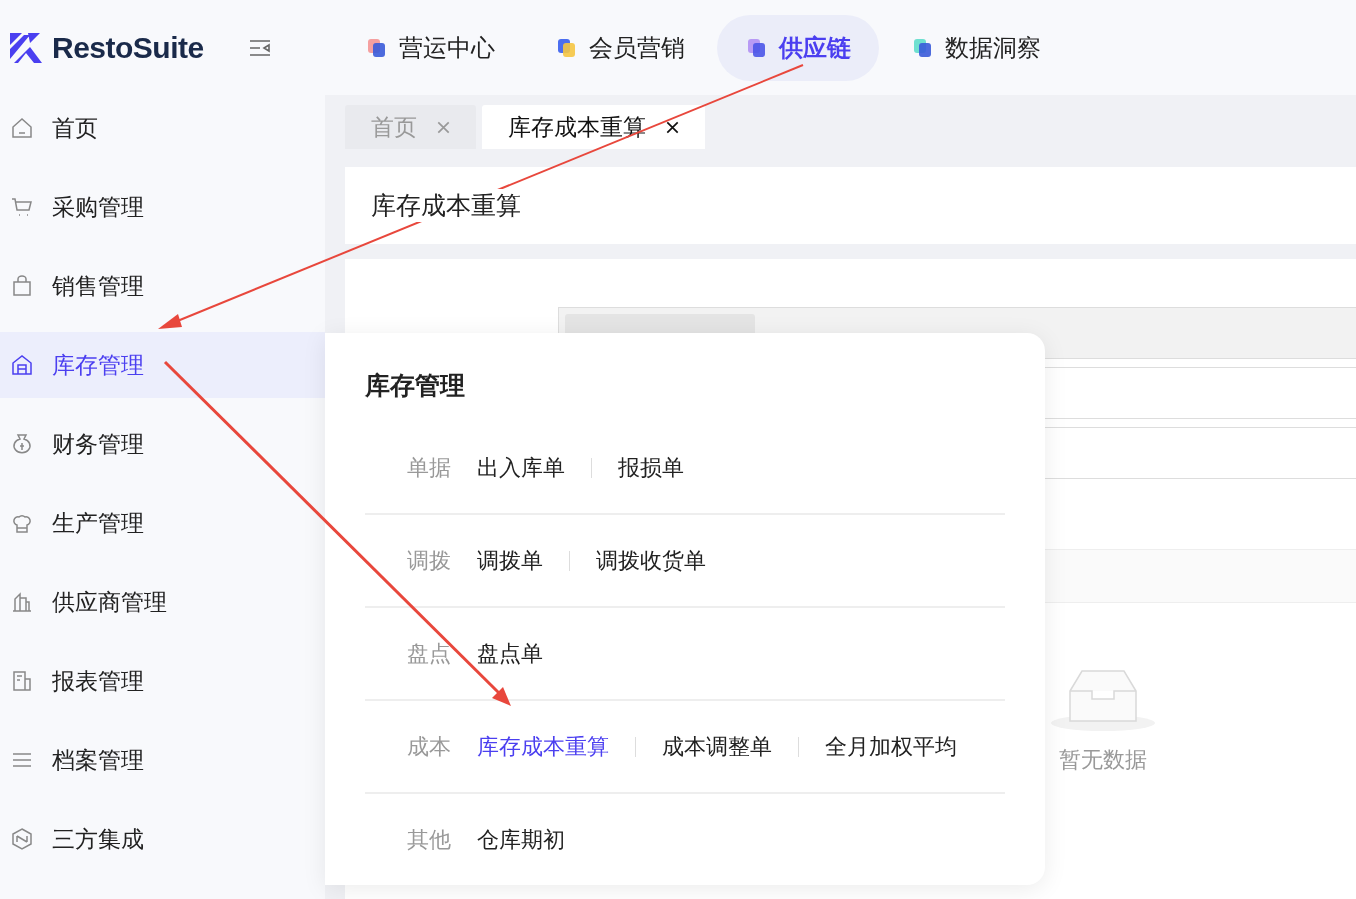 This screenshot has width=1356, height=899. Describe the element at coordinates (259, 47) in the screenshot. I see `collapse-menu-icon` at that location.